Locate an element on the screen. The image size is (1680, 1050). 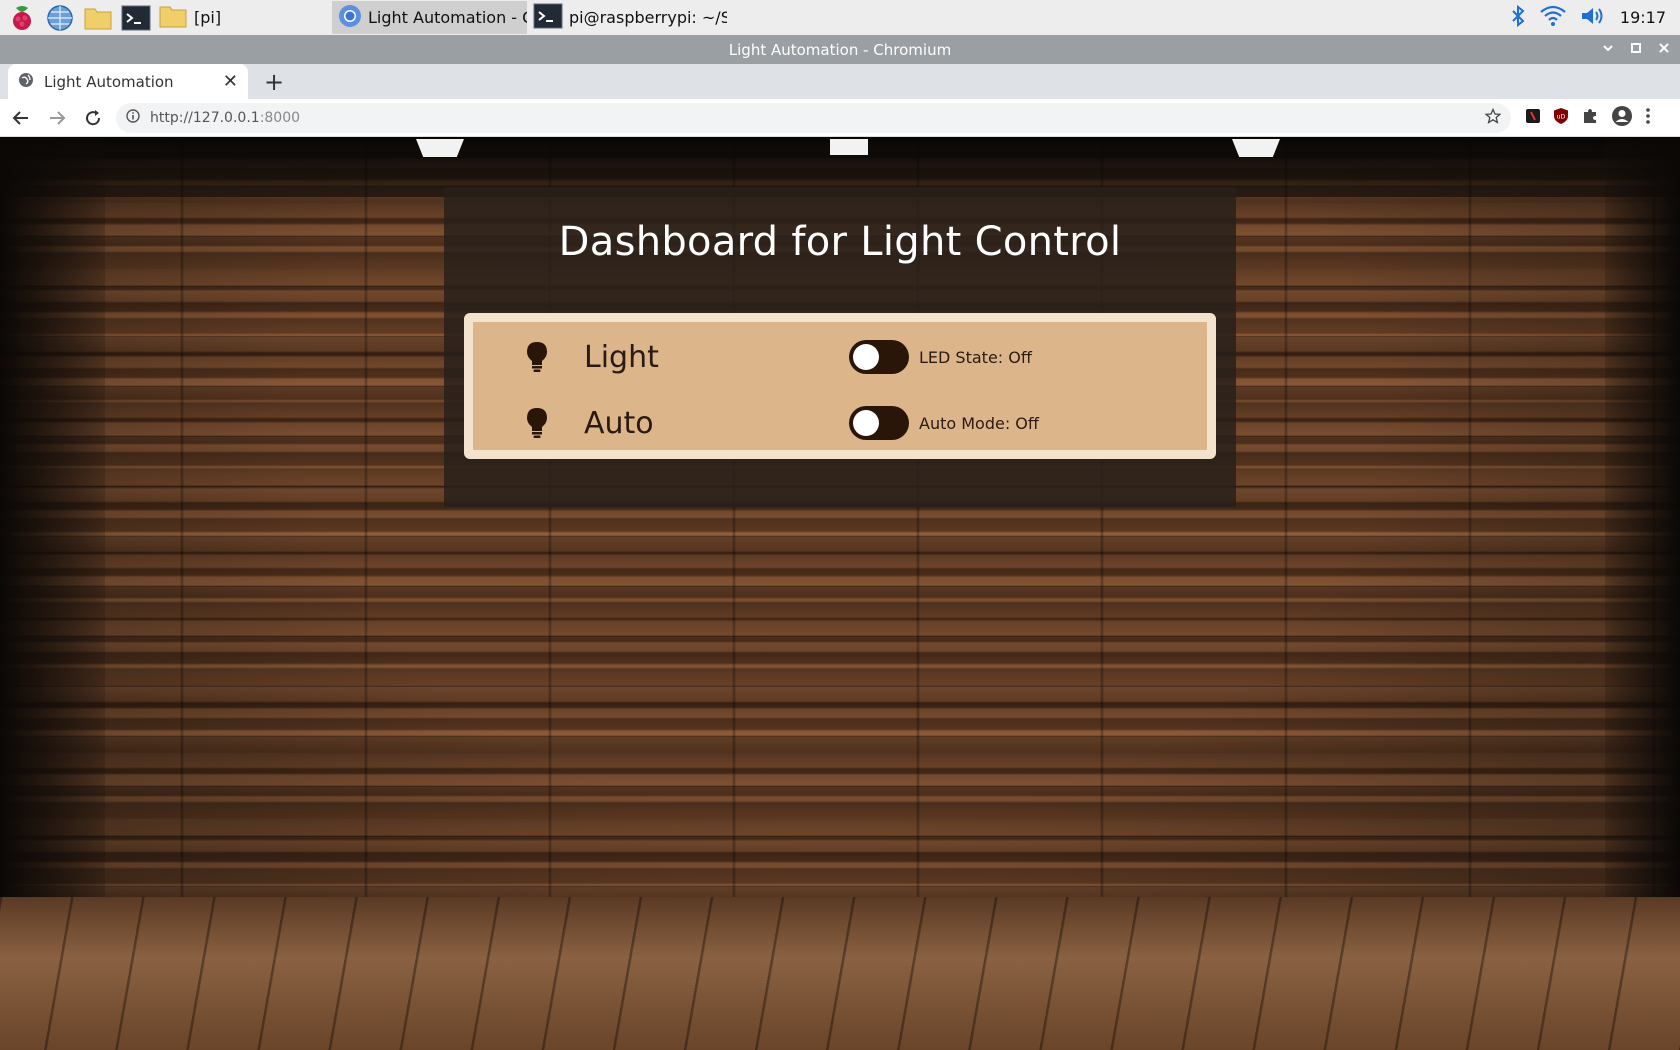
auto-mode-state-text: Auto Mode: Off is located at coordinates (979, 423).